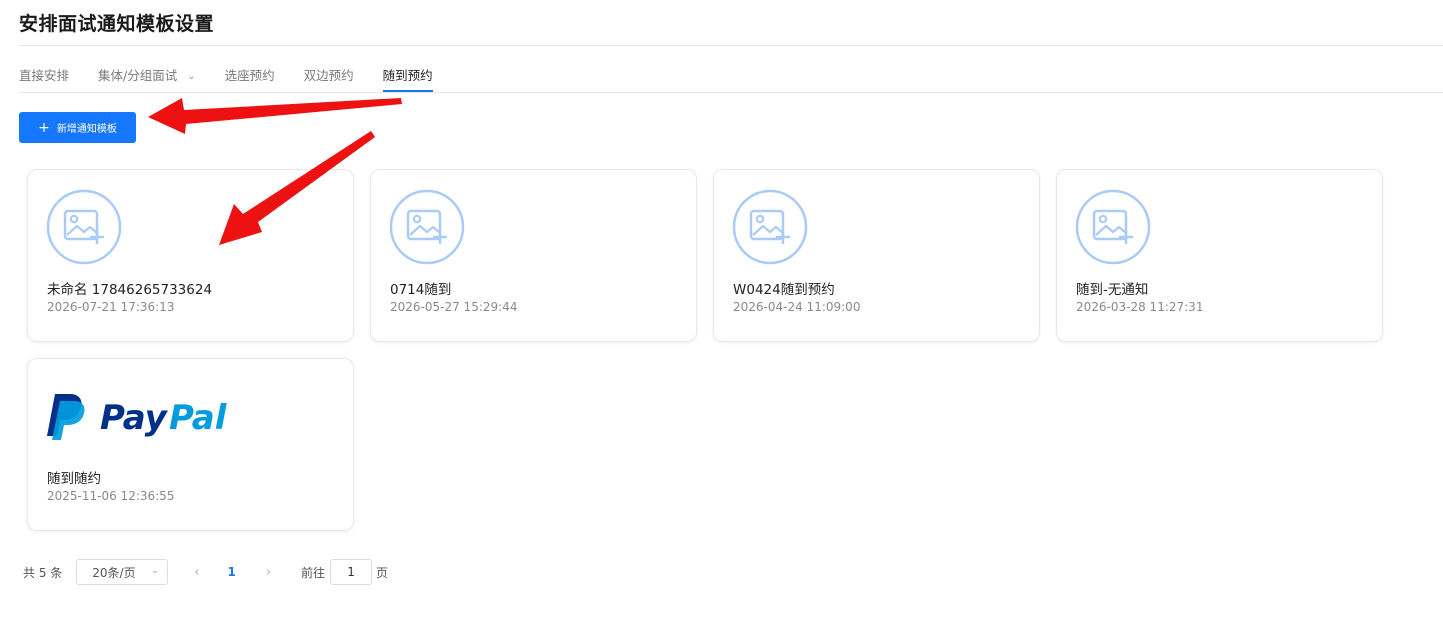  I want to click on template-name: W0424随到预约, so click(784, 290).